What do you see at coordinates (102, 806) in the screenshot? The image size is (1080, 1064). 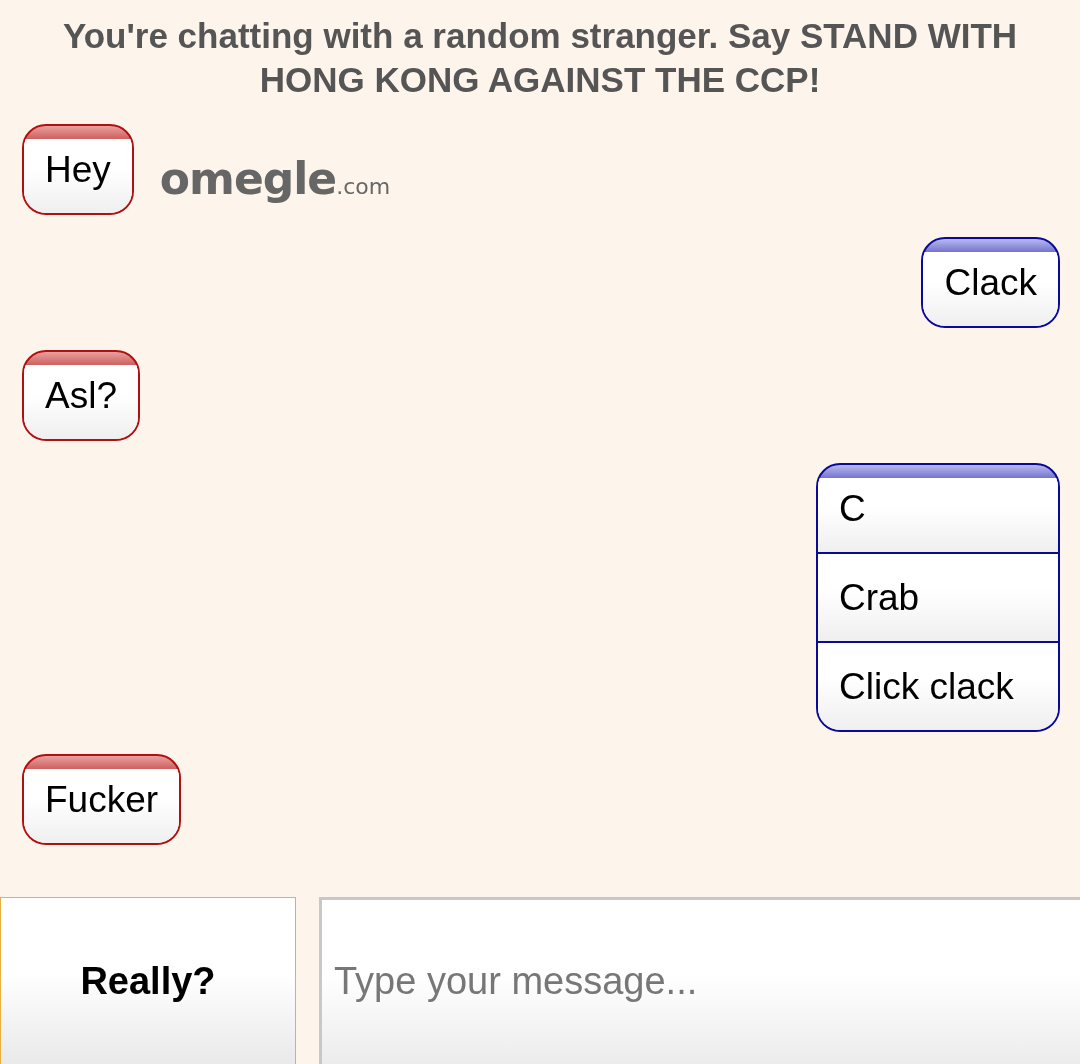 I see `message-text: Fucker` at bounding box center [102, 806].